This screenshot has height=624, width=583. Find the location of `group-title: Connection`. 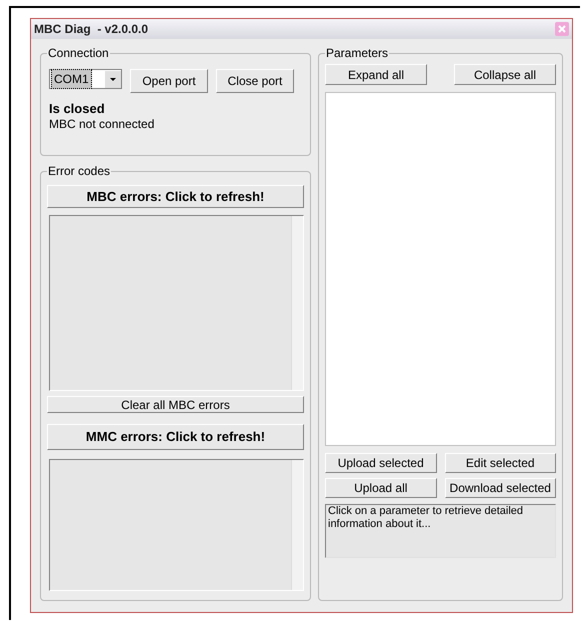

group-title: Connection is located at coordinates (78, 53).